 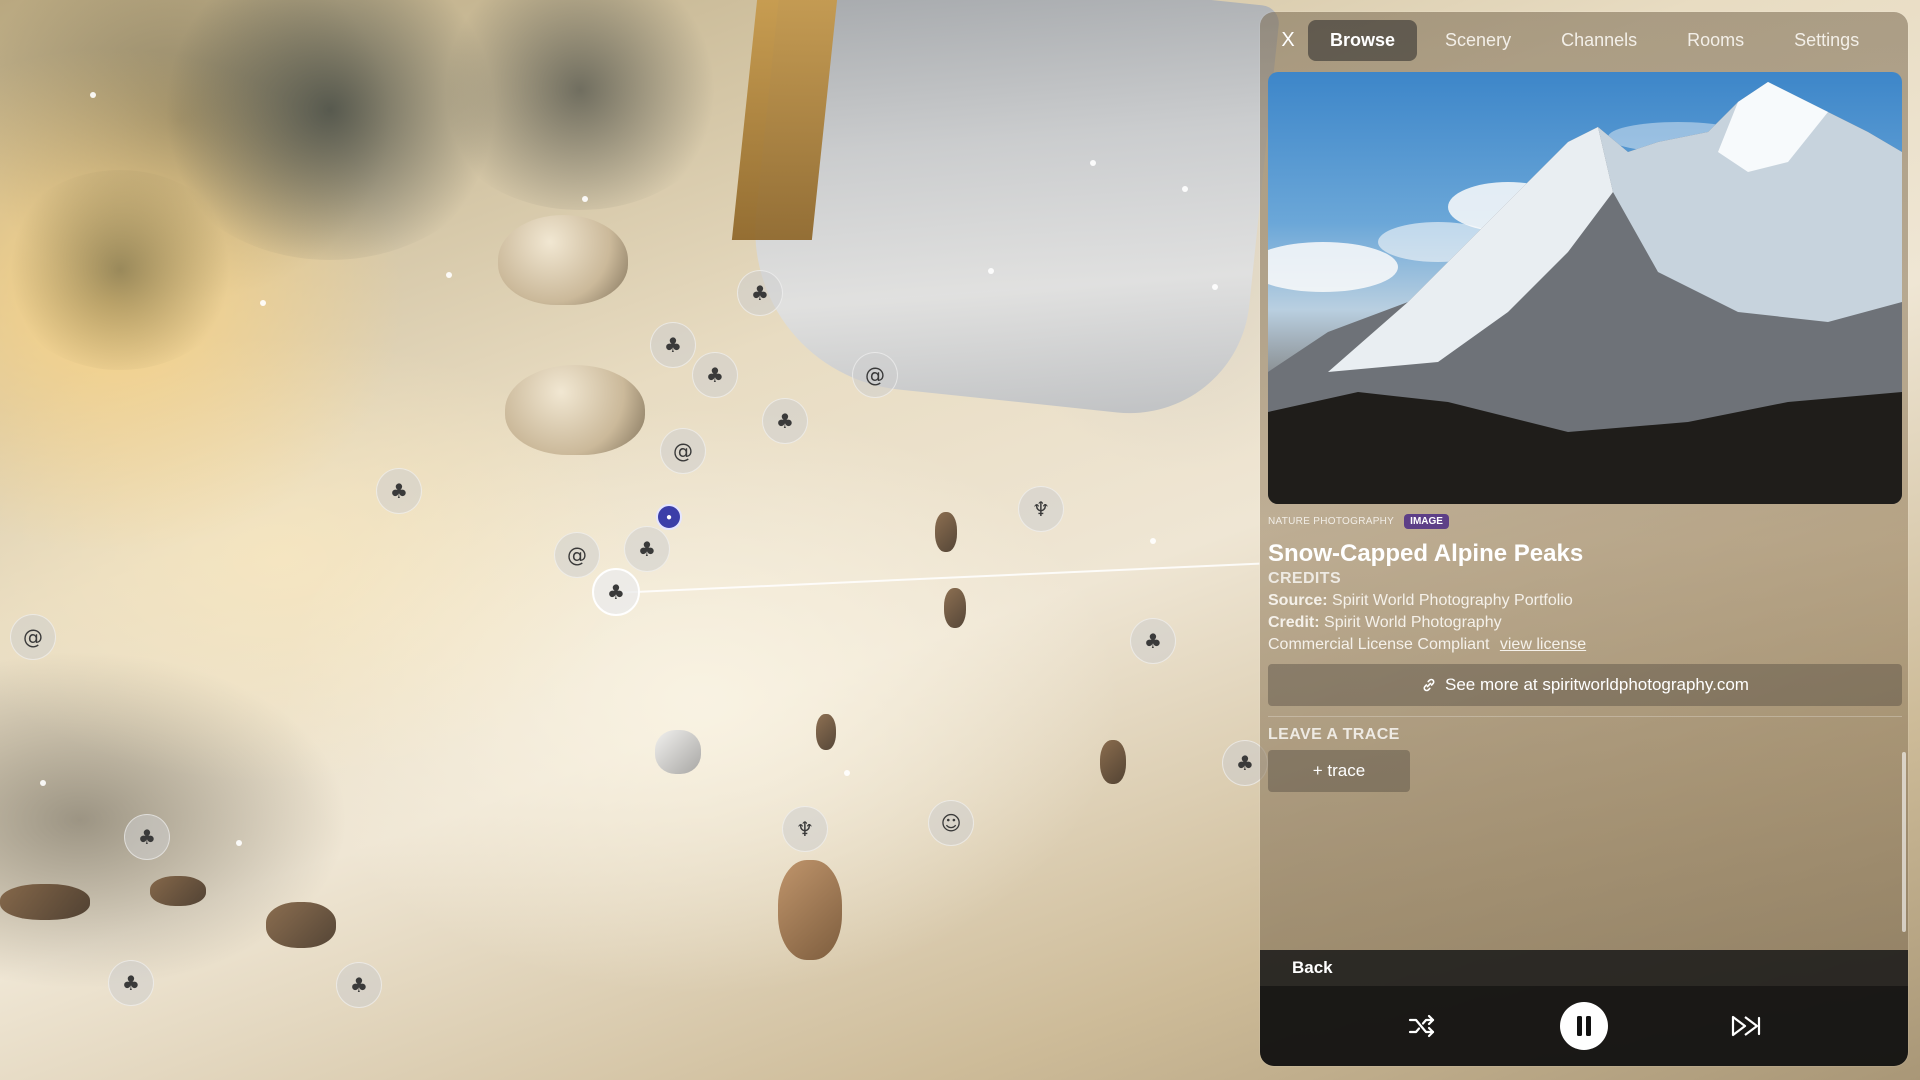 I want to click on category-label: NATURE PHOTOGRAPHY, so click(x=1331, y=521).